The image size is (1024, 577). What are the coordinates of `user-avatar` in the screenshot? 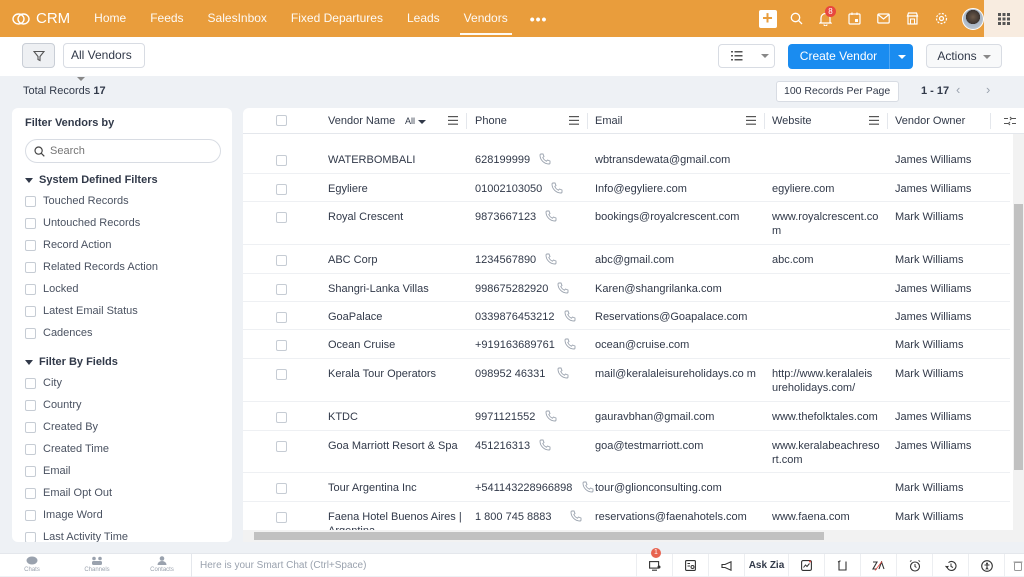 It's located at (973, 18).